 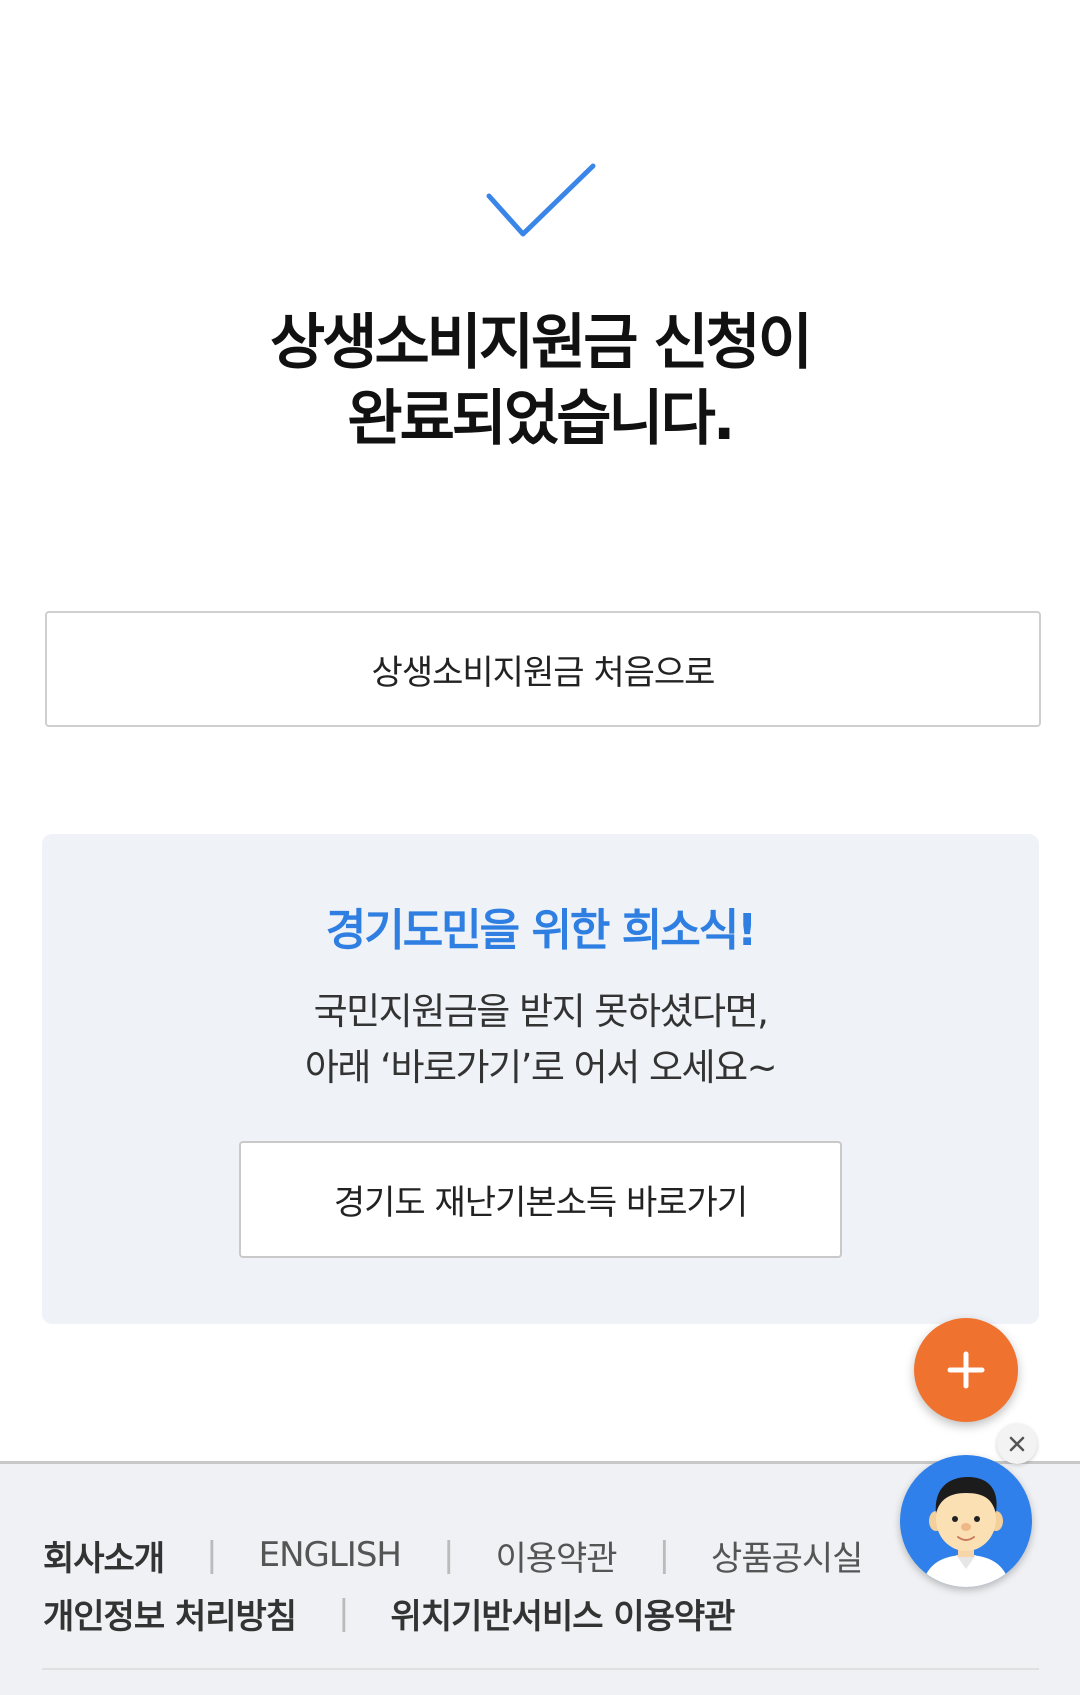 What do you see at coordinates (787, 1555) in the screenshot?
I see `footer-link-product-disclosure: 상품공시실` at bounding box center [787, 1555].